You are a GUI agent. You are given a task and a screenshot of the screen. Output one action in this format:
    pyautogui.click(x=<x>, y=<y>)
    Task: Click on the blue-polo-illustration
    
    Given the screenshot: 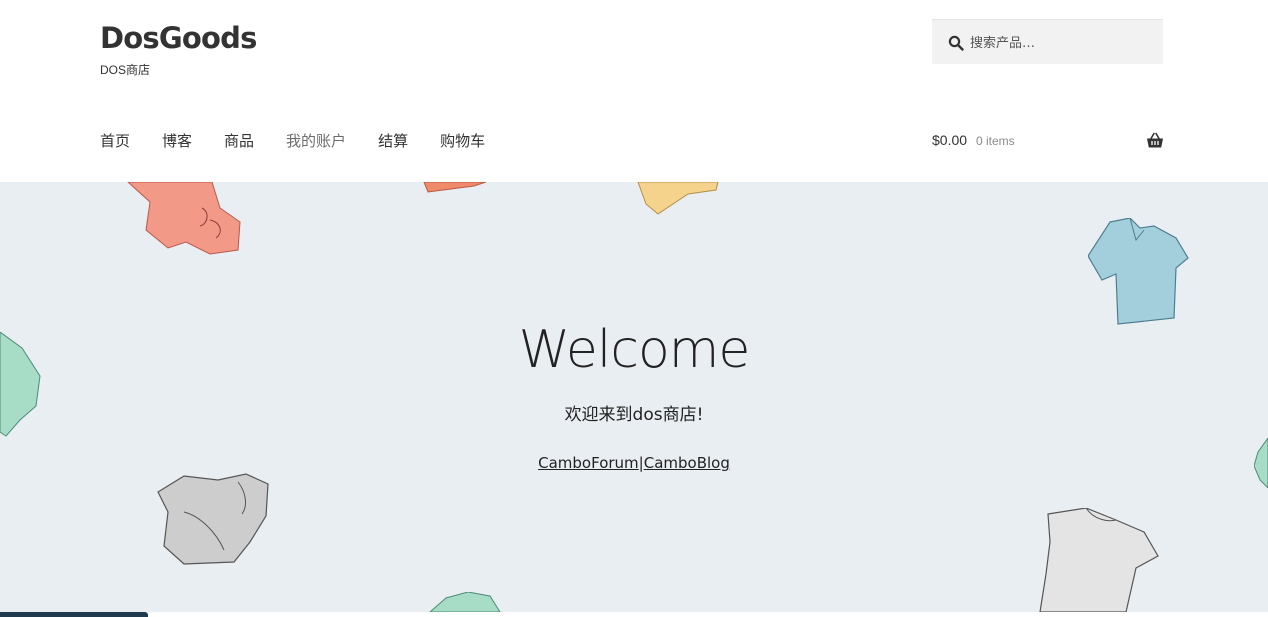 What is the action you would take?
    pyautogui.click(x=1138, y=271)
    